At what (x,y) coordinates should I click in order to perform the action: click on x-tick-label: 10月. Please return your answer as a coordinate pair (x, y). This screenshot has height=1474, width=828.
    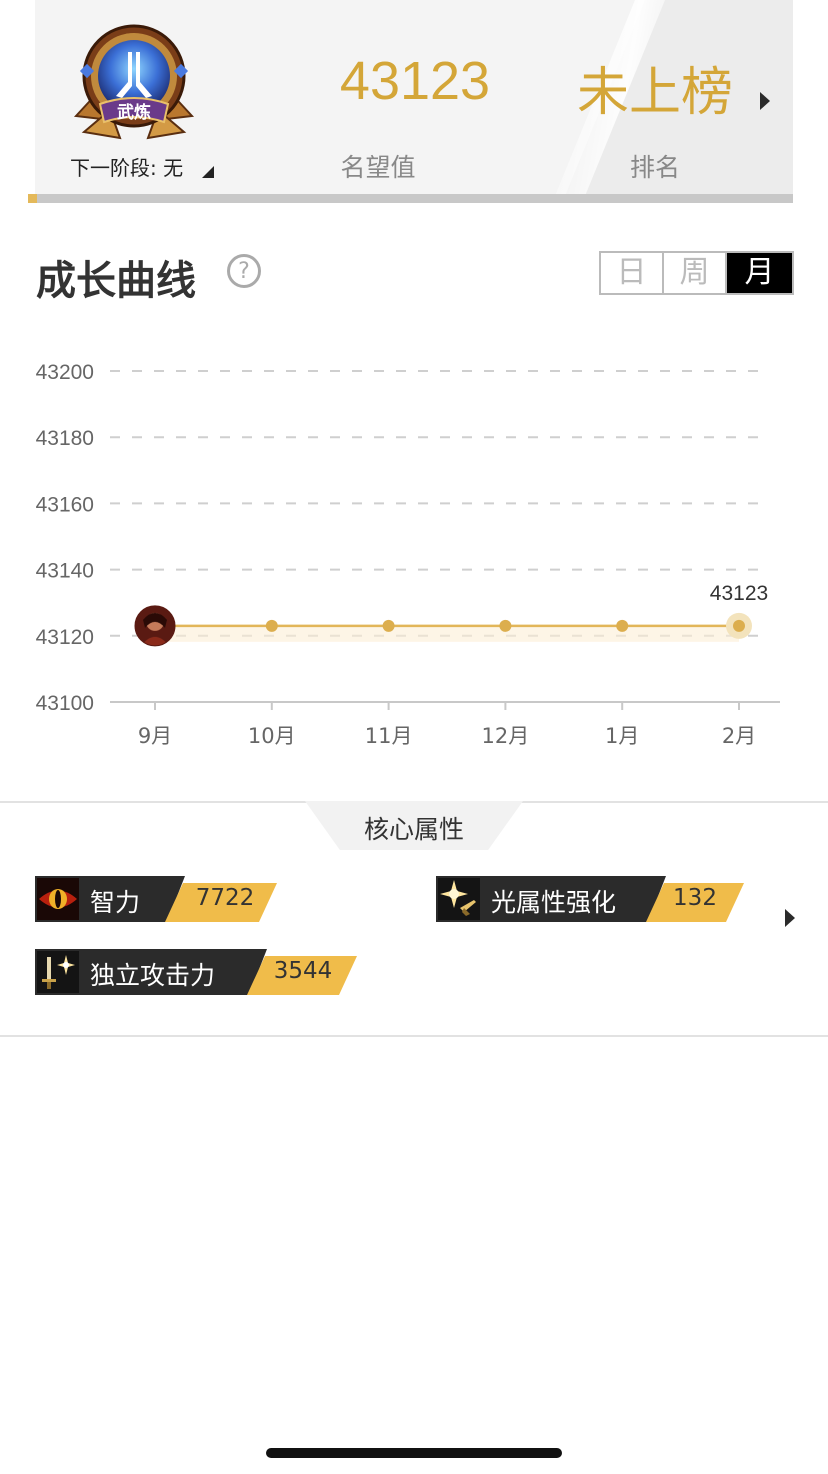
    Looking at the image, I should click on (272, 736).